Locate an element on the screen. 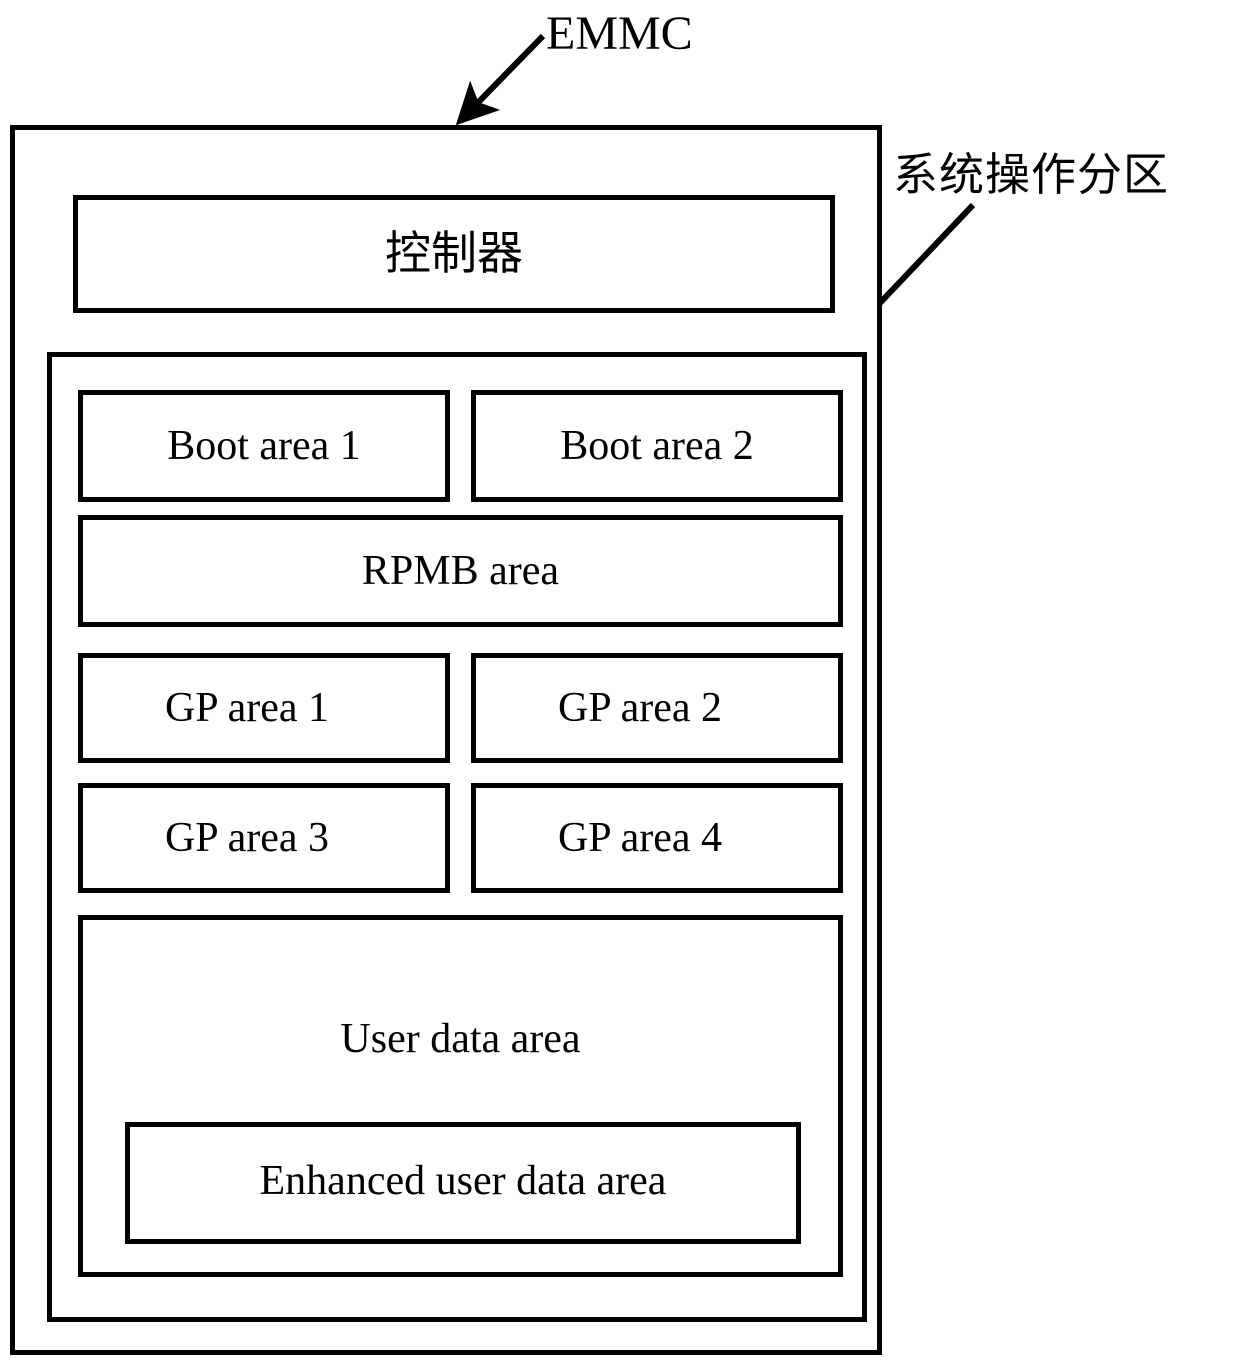 Image resolution: width=1240 pixels, height=1369 pixels. gp-area-3-label: GP area 3 is located at coordinates (247, 838).